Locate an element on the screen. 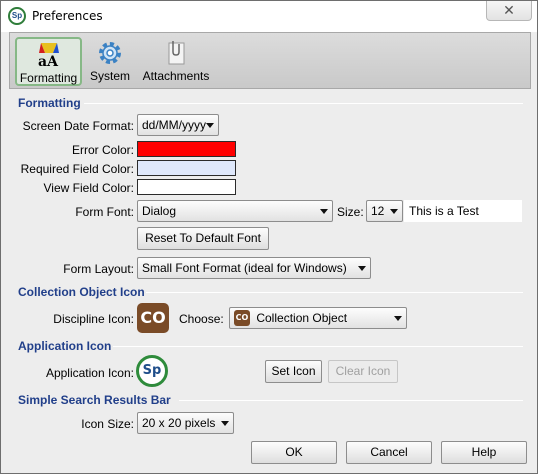 This screenshot has width=538, height=474. preferences-toolbar: aA Formatting System Attachments is located at coordinates (270, 60).